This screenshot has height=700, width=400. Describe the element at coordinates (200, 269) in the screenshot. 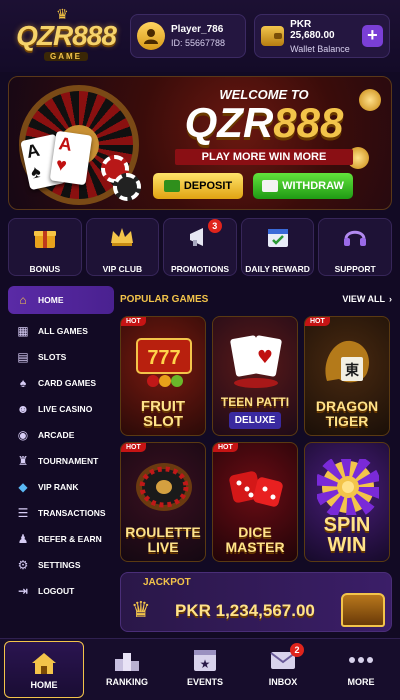

I see `quick-link-label: PROMOTIONS` at that location.